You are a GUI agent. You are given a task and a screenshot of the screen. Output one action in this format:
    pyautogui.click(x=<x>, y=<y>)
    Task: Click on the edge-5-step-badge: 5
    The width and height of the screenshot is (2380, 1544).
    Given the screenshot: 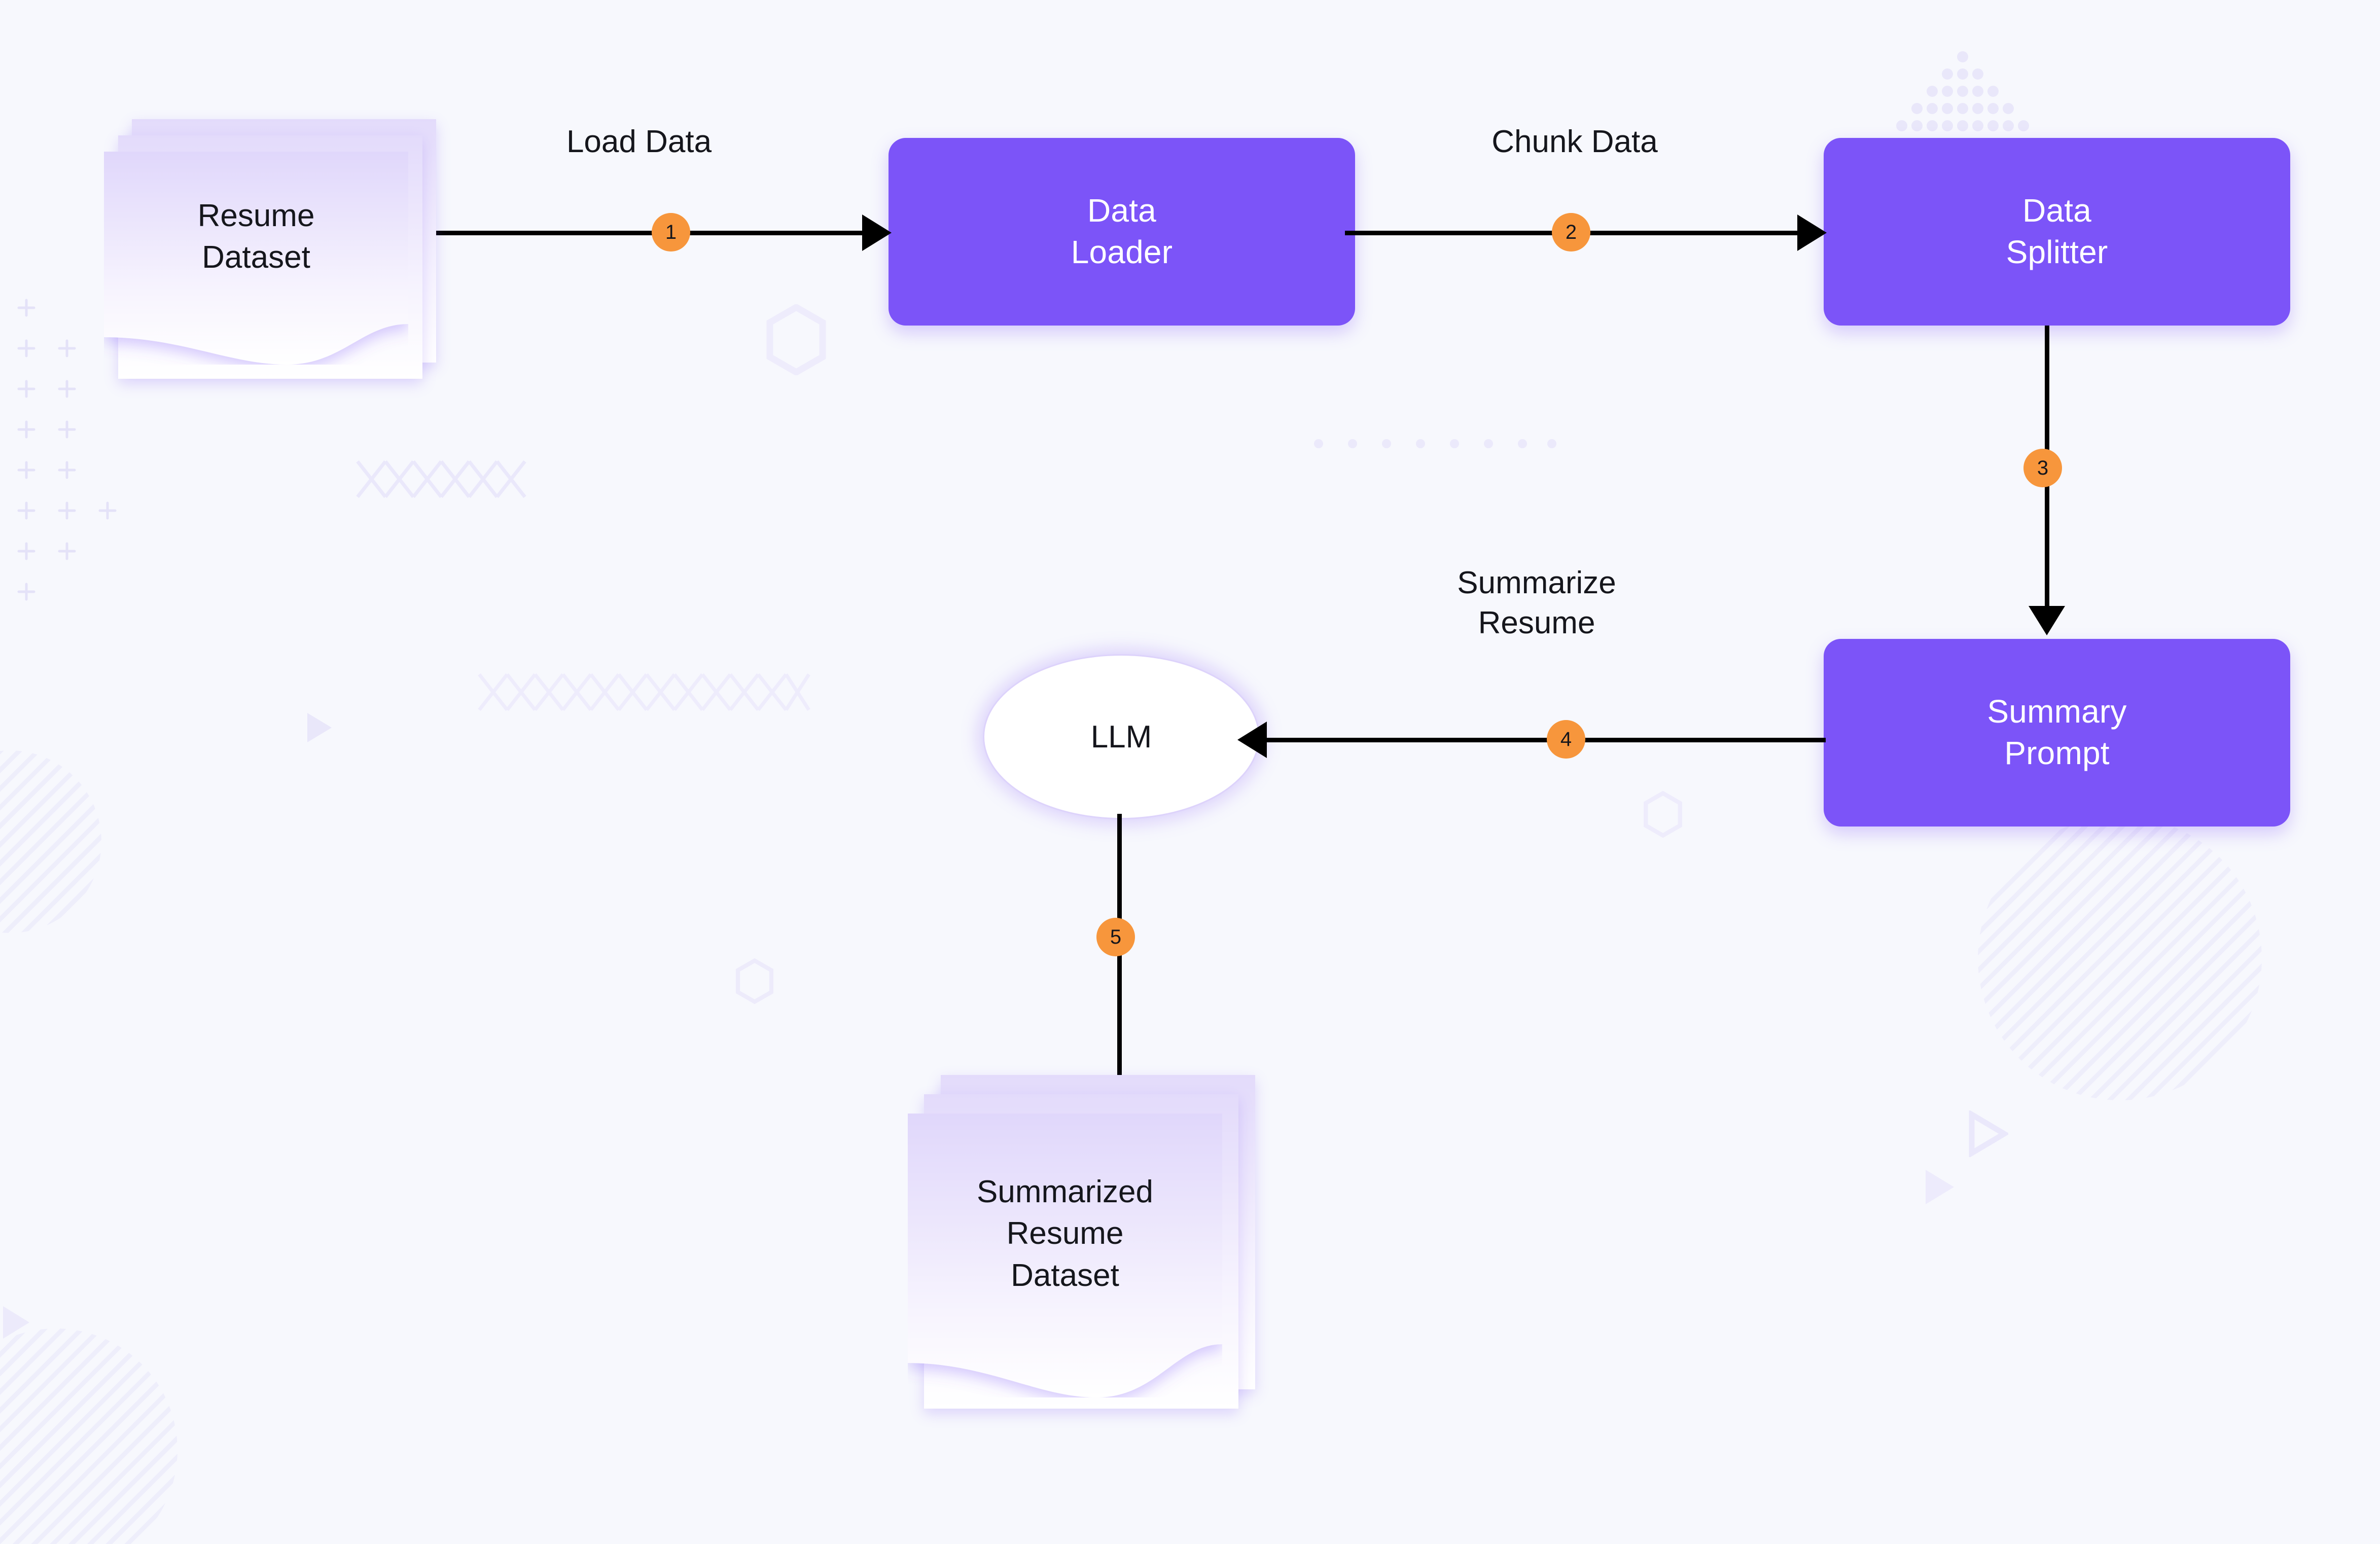 What is the action you would take?
    pyautogui.click(x=1115, y=937)
    